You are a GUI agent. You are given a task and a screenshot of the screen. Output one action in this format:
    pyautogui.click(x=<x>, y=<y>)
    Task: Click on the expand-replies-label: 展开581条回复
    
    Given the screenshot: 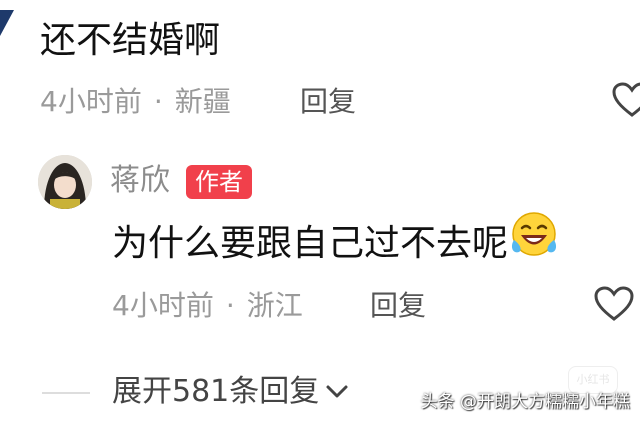 What is the action you would take?
    pyautogui.click(x=216, y=391)
    